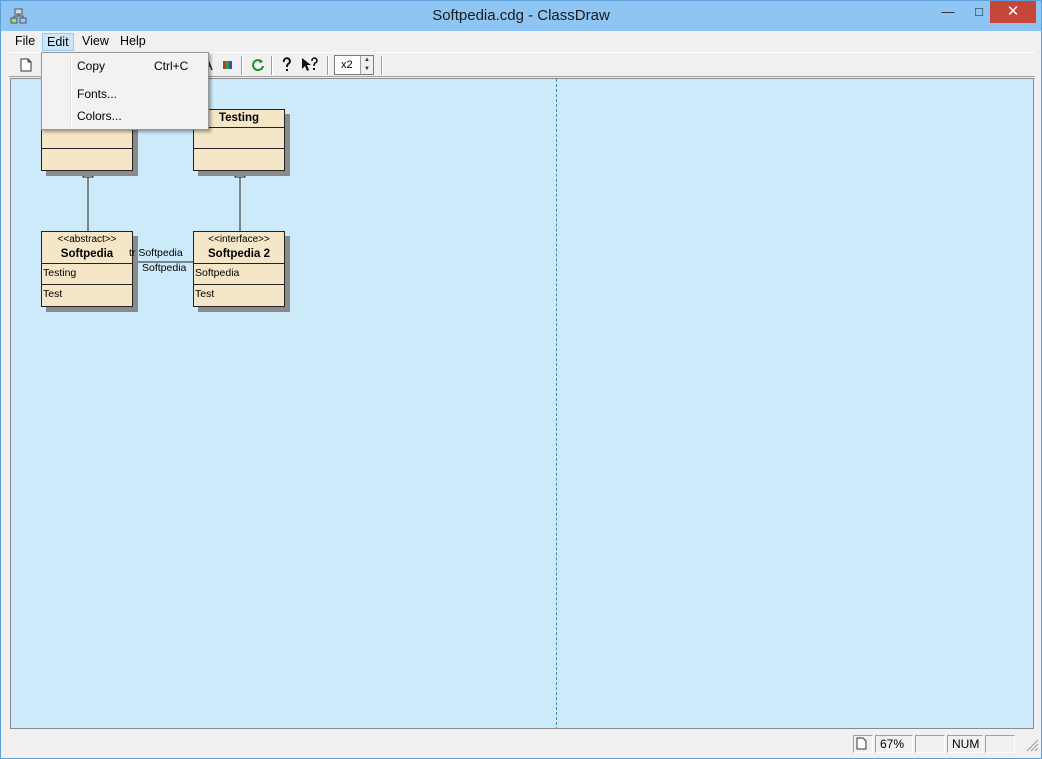 This screenshot has width=1042, height=759. Describe the element at coordinates (239, 254) in the screenshot. I see `class-name: Softpedia 2` at that location.